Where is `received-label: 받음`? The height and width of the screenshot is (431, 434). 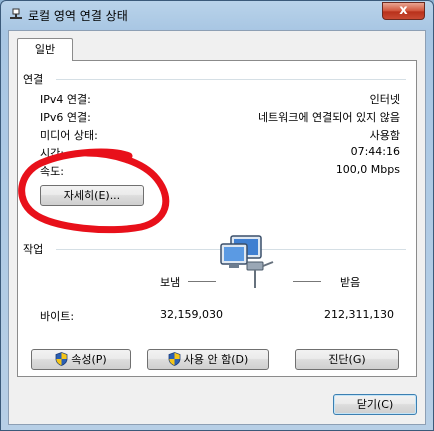 received-label: 받음 is located at coordinates (350, 282).